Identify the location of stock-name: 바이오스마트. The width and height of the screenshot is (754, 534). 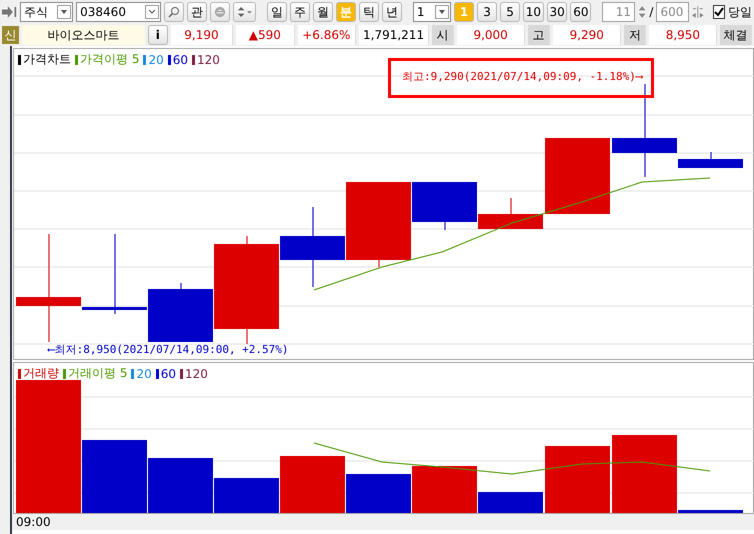
(83, 35).